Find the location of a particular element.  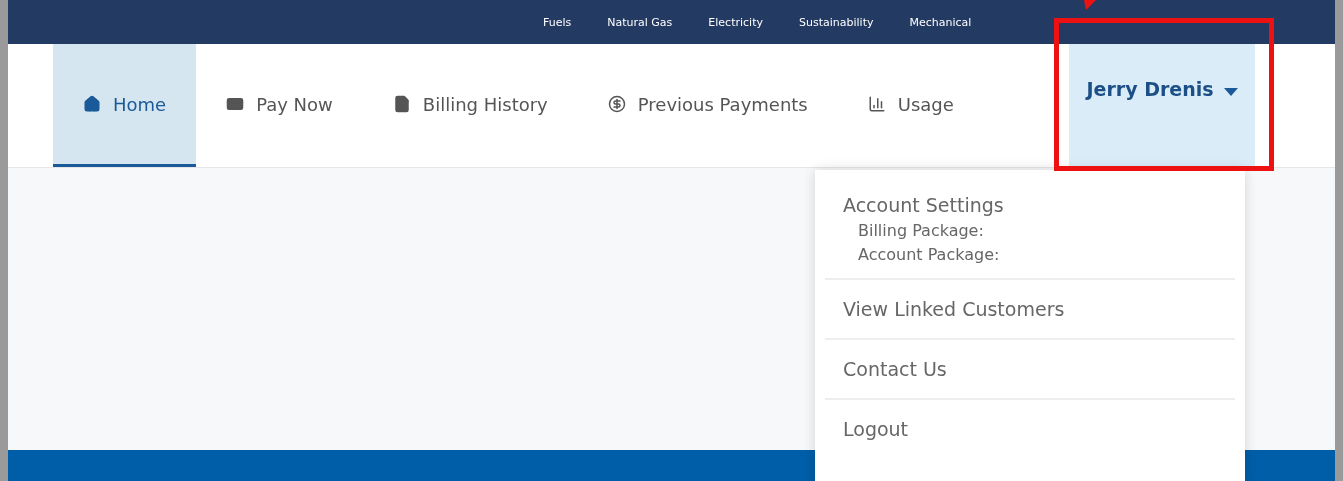

top-link: Electricity is located at coordinates (735, 22).